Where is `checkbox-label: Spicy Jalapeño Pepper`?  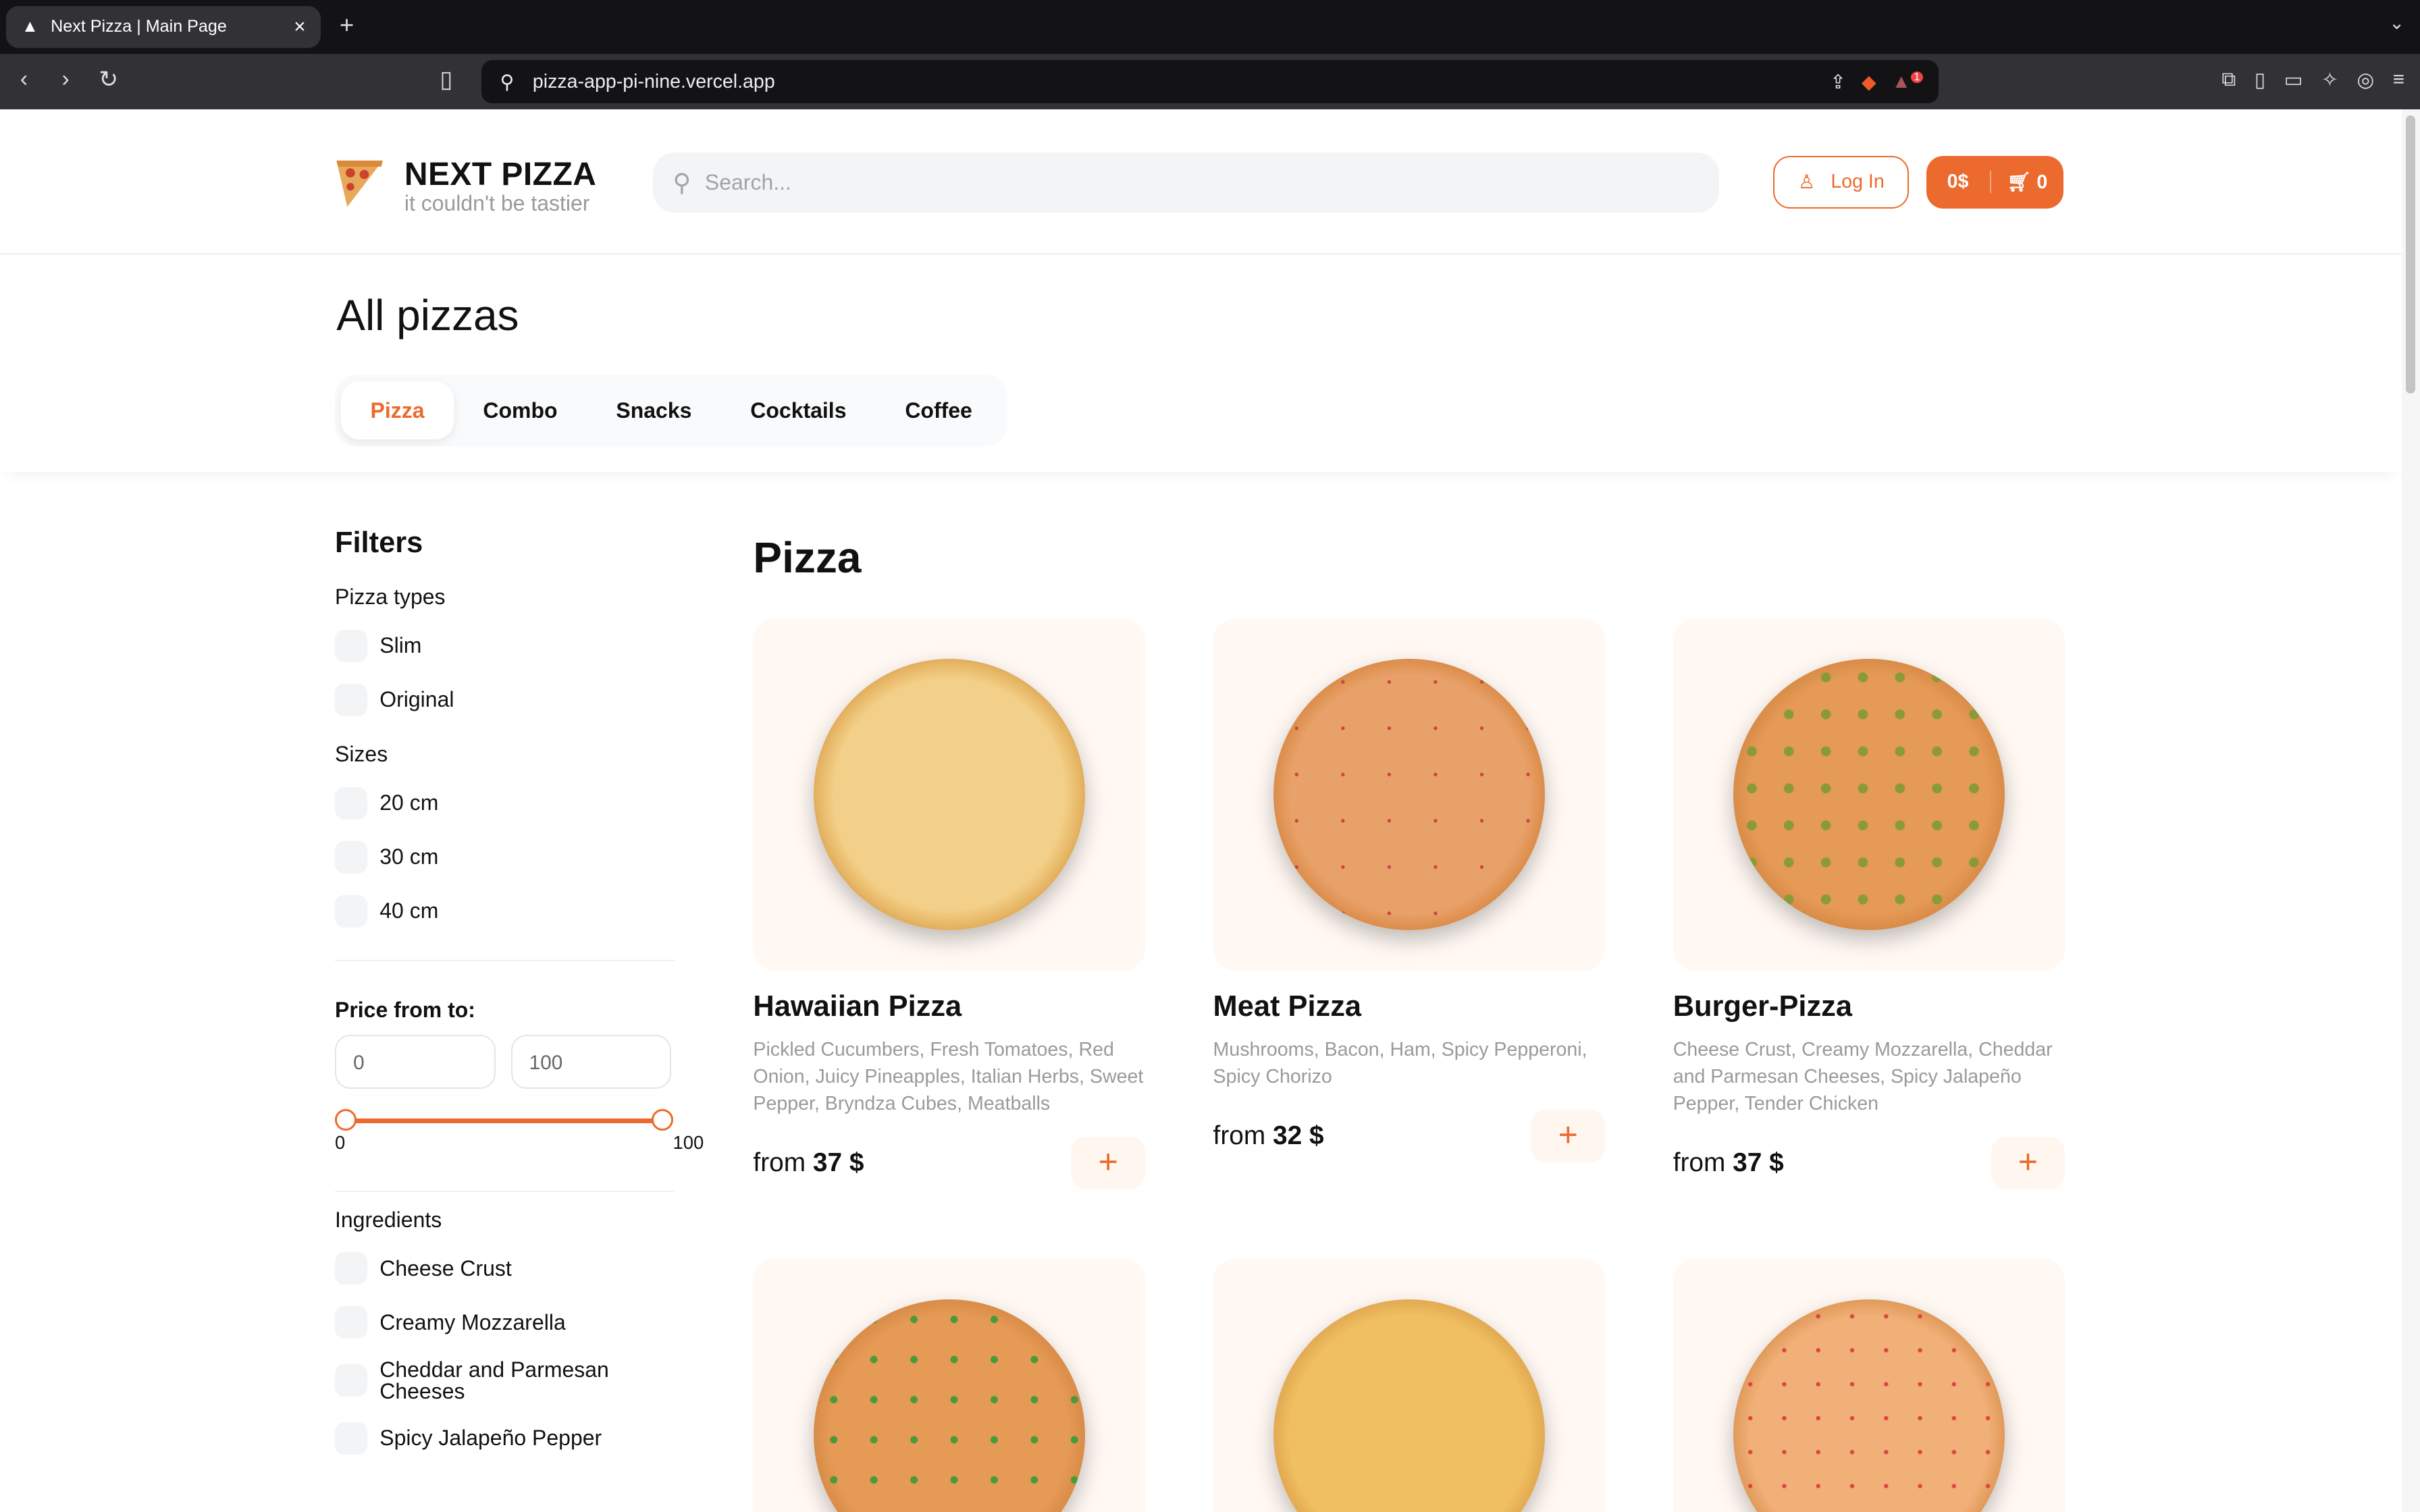 checkbox-label: Spicy Jalapeño Pepper is located at coordinates (490, 1438).